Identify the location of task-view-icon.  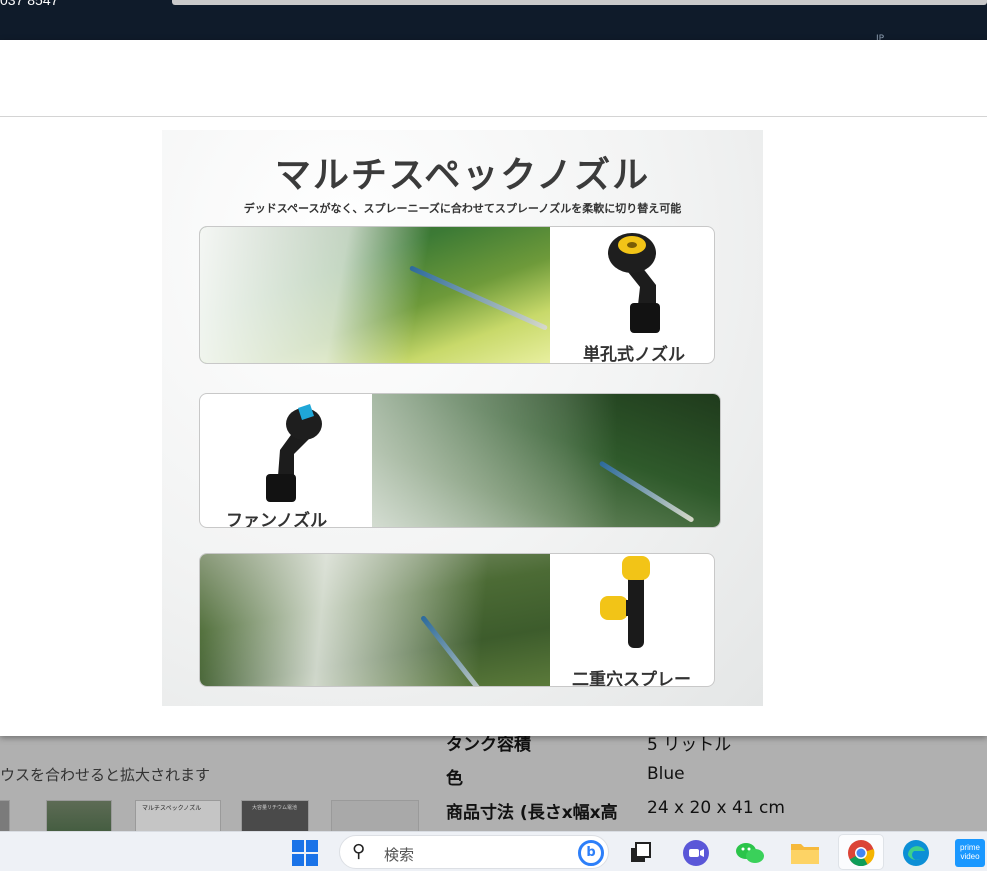
(641, 853).